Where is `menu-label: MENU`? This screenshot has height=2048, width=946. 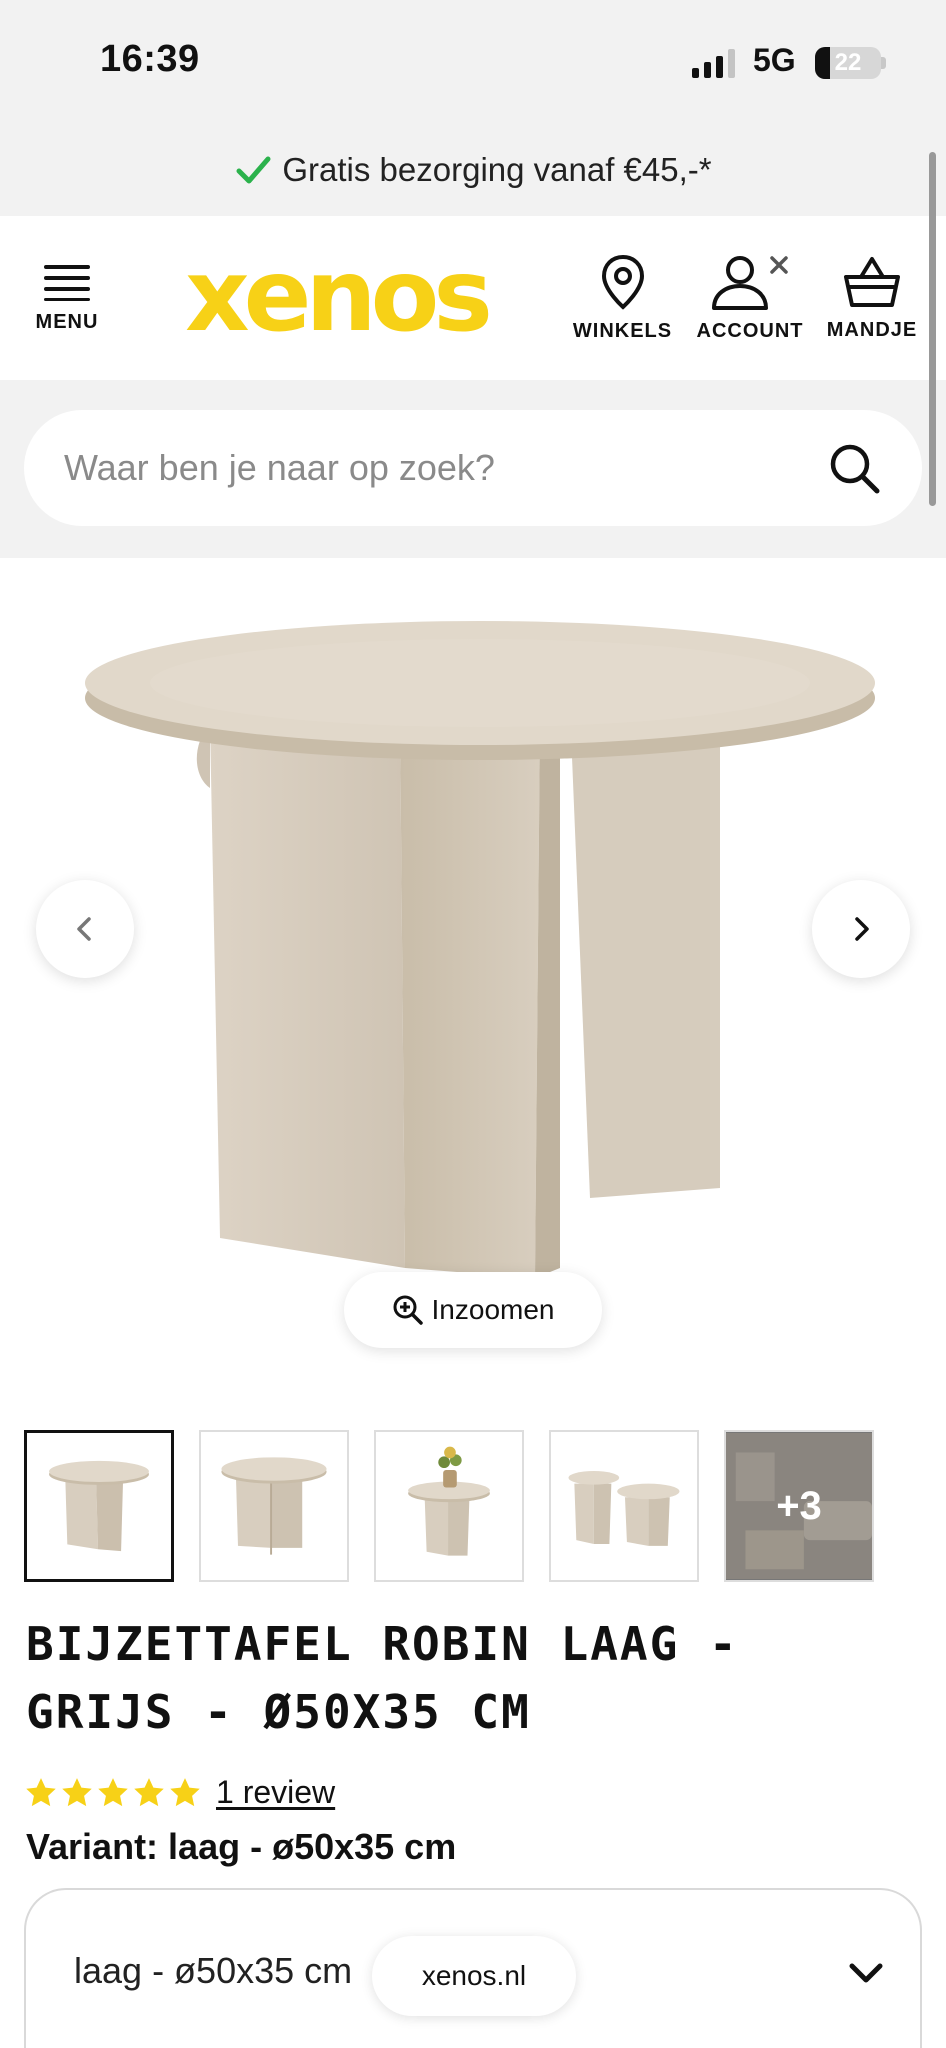
menu-label: MENU is located at coordinates (67, 321).